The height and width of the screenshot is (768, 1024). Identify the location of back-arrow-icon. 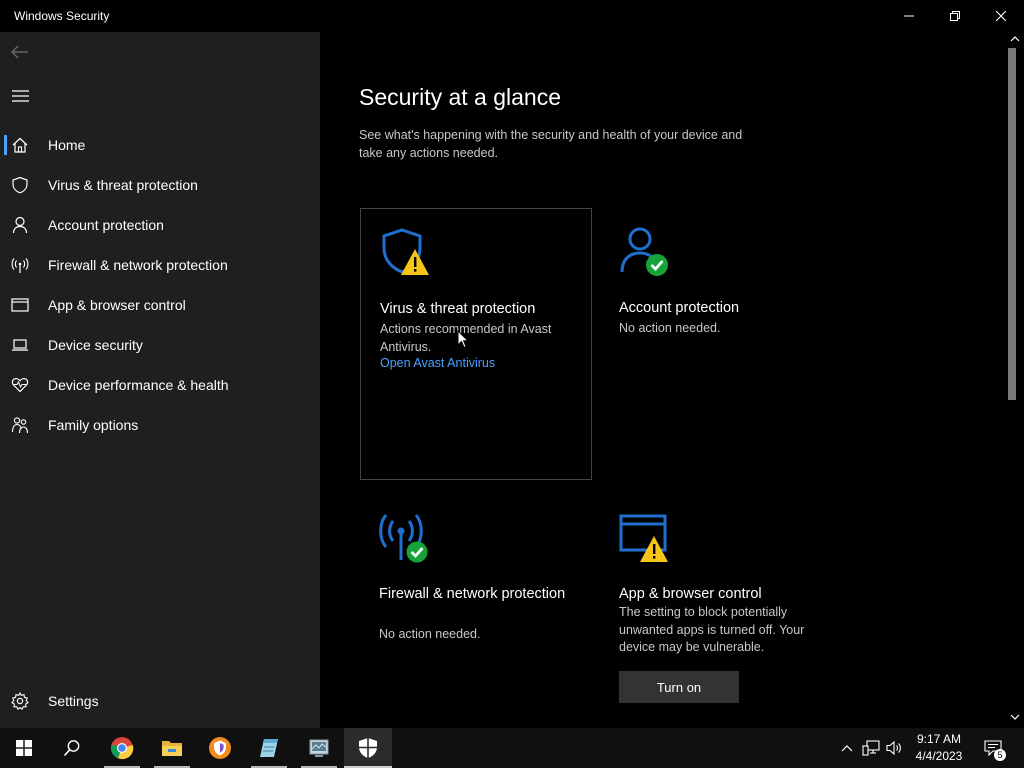
(19, 52).